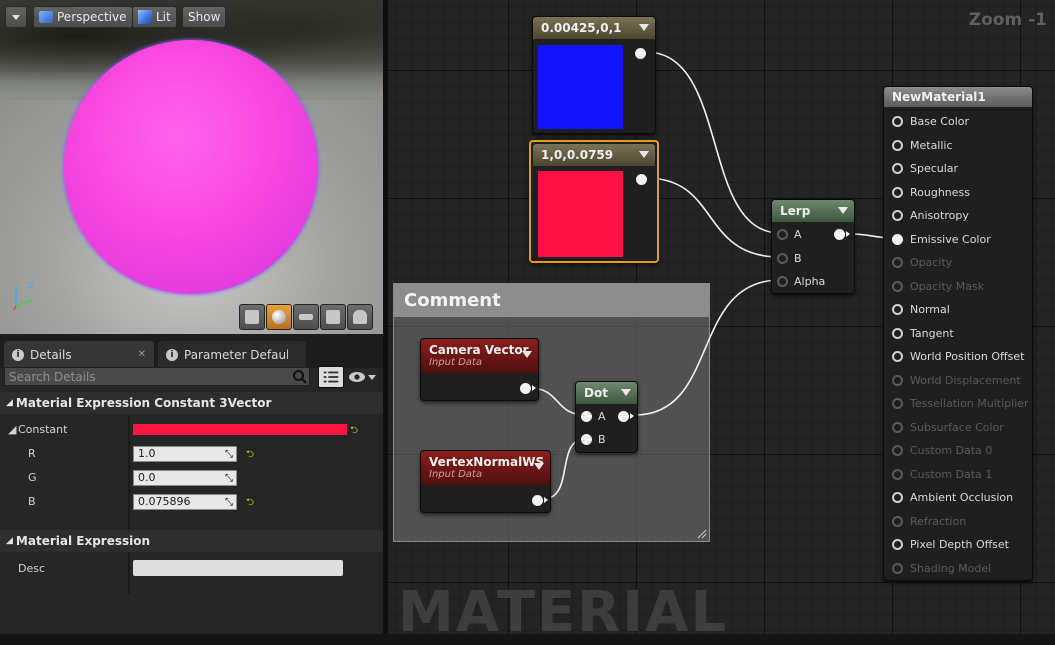 The width and height of the screenshot is (1055, 645). I want to click on view-options-button, so click(364, 377).